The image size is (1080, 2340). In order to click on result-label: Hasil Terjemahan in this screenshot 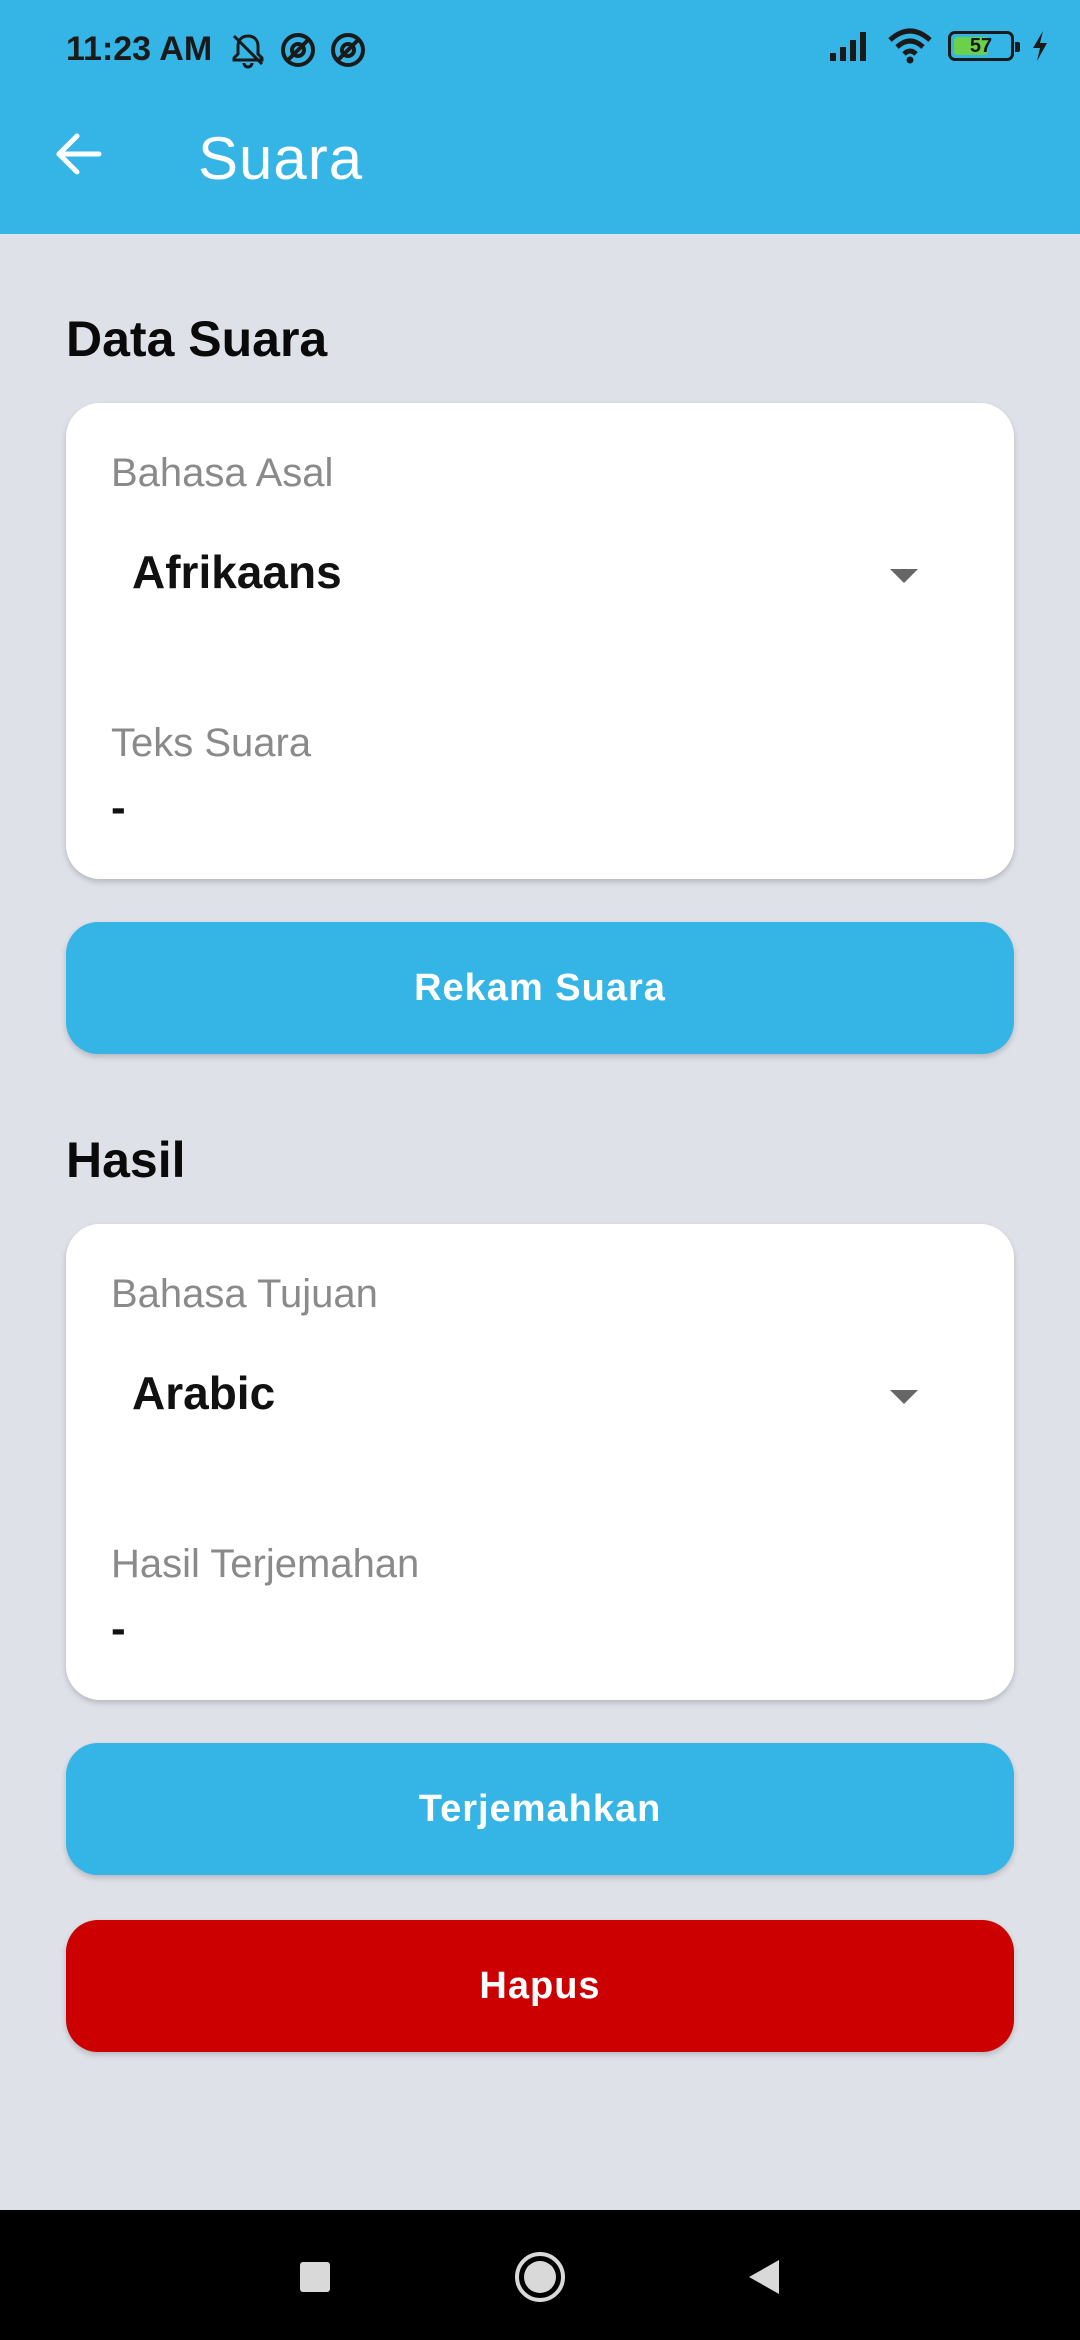, I will do `click(265, 1564)`.